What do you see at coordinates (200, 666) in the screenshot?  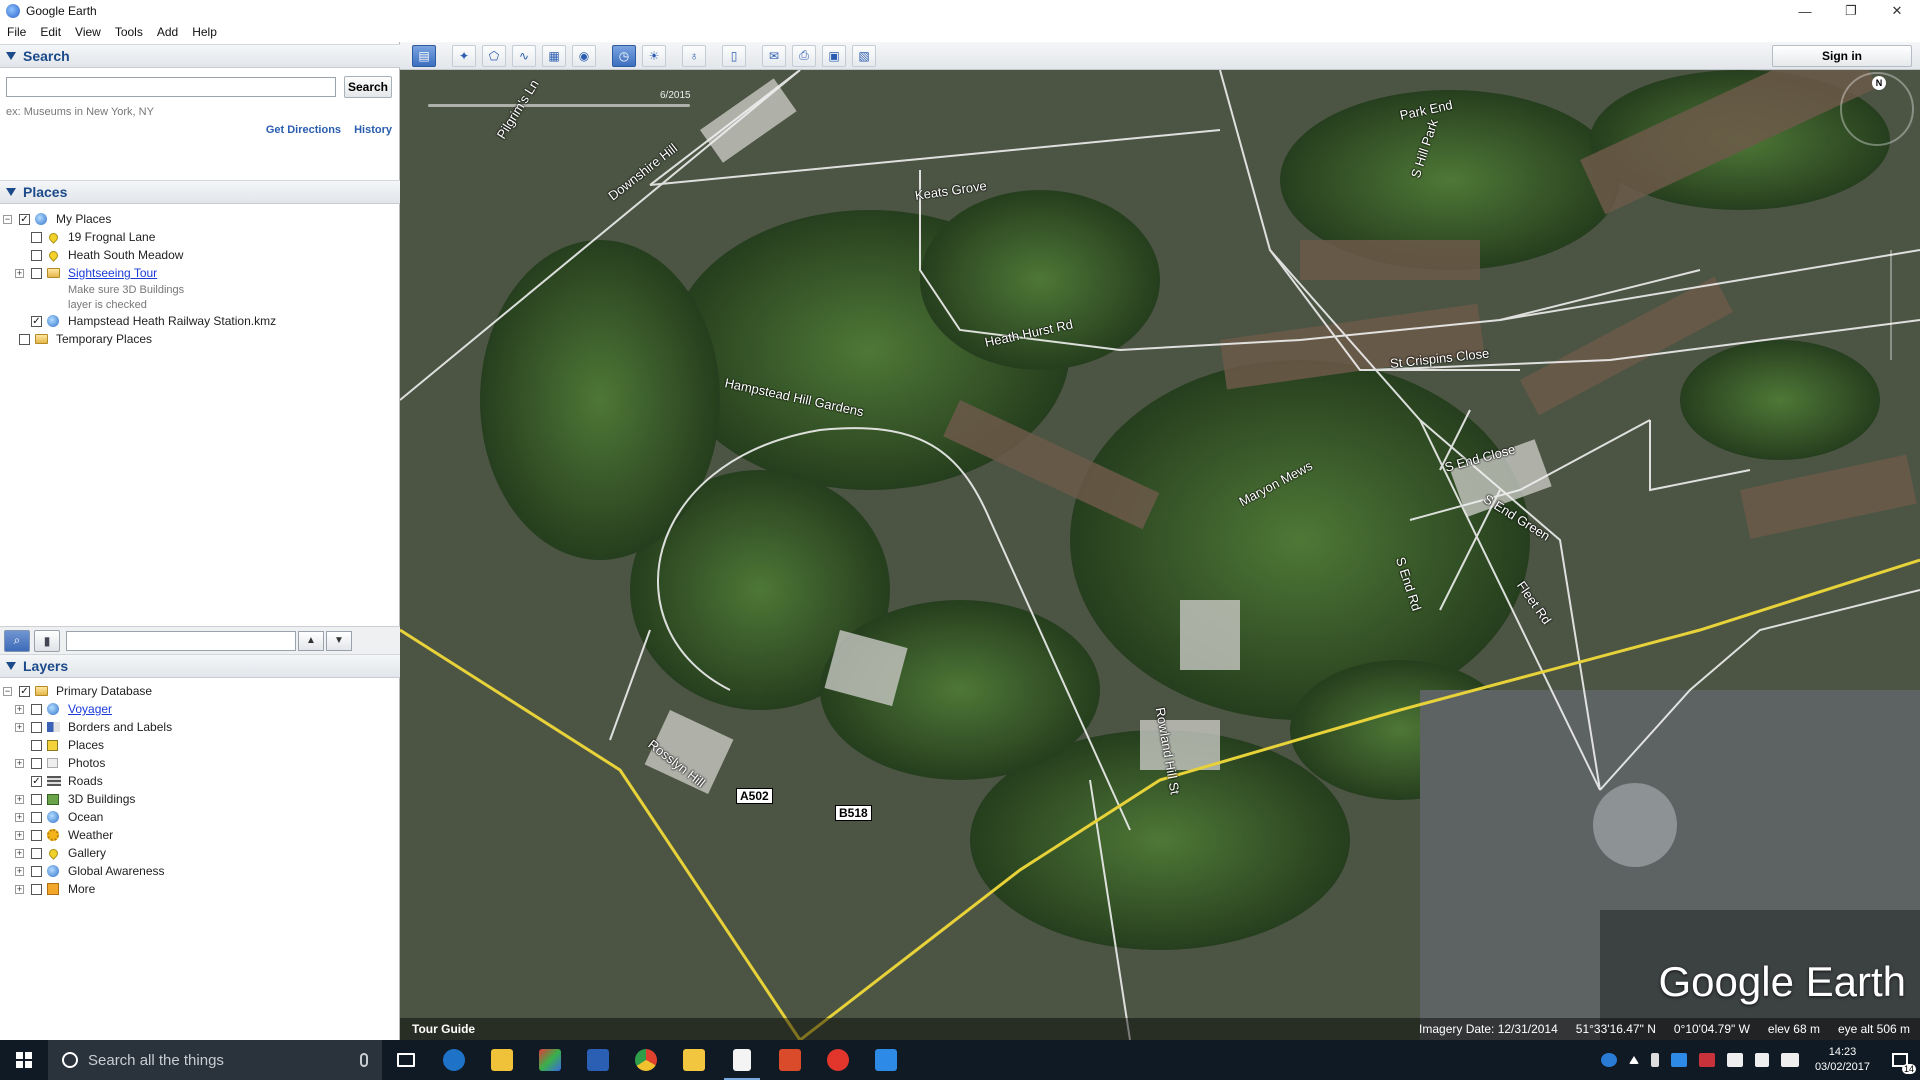 I see `layers-header: Layers` at bounding box center [200, 666].